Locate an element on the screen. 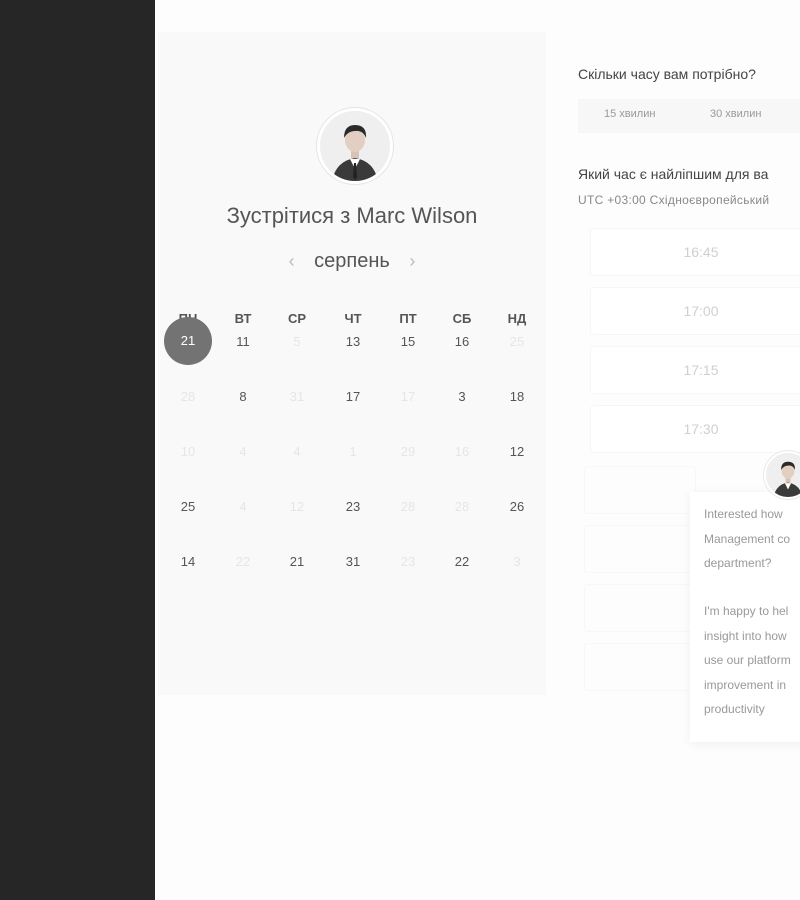 The height and width of the screenshot is (900, 800). time-question: Який час є найліпшим для ва is located at coordinates (673, 174).